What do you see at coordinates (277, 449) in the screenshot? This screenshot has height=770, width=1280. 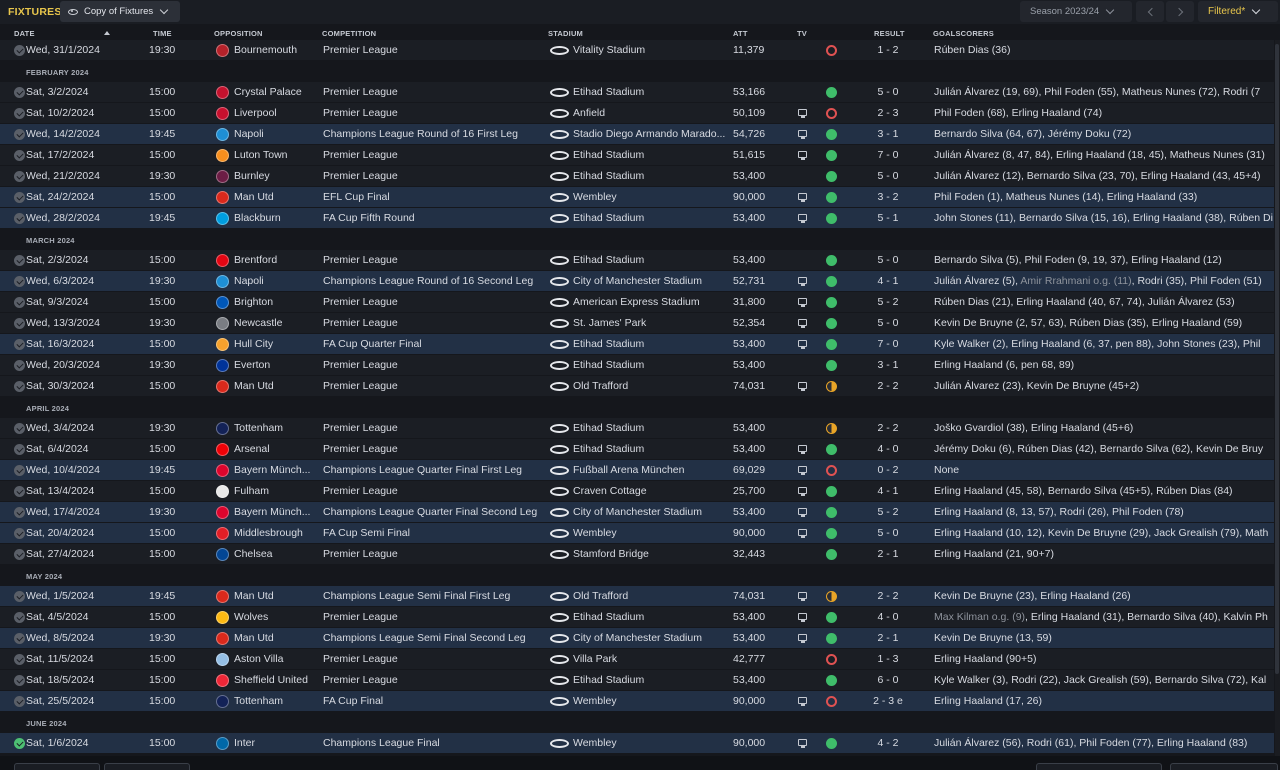 I see `opposition-link: Arsenal` at bounding box center [277, 449].